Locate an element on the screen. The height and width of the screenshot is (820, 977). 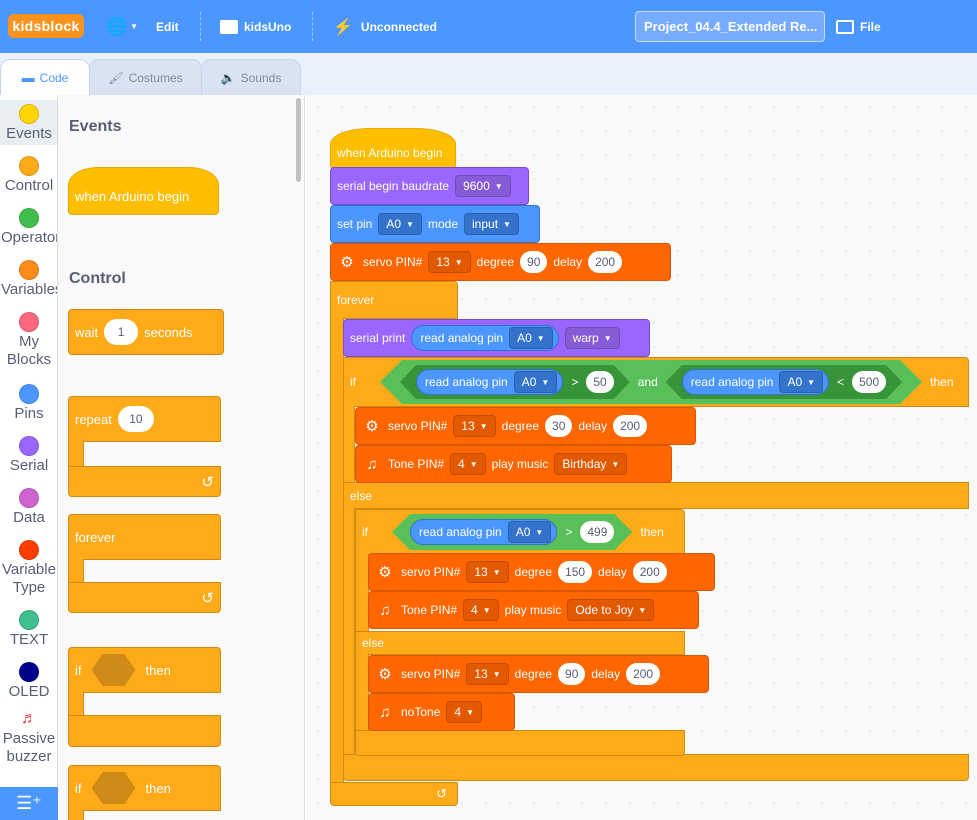
category-my-blocks: My Blocks is located at coordinates (28, 339).